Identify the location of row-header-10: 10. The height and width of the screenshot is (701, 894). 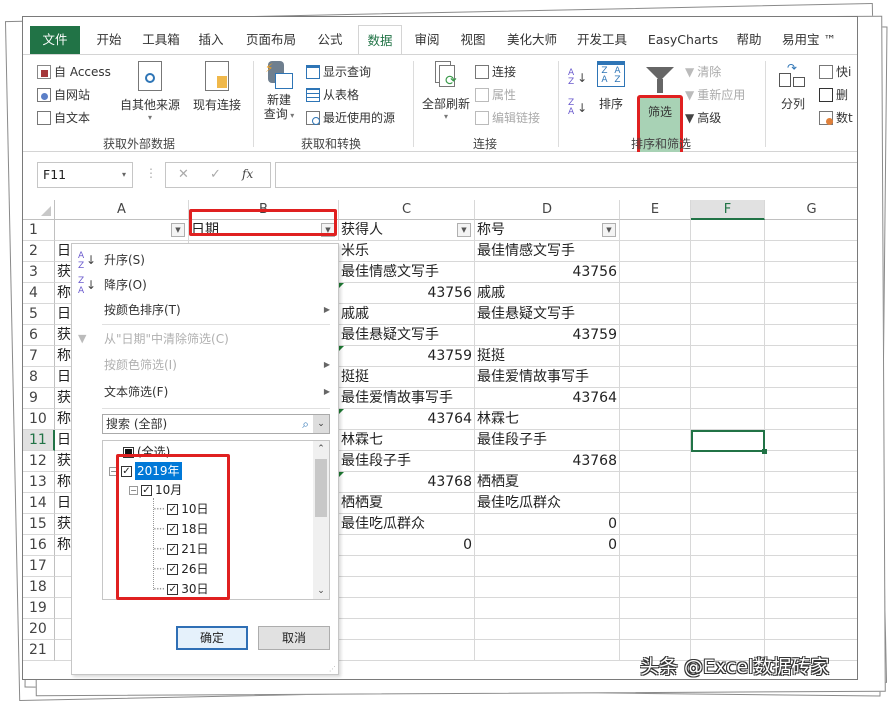
(39, 419).